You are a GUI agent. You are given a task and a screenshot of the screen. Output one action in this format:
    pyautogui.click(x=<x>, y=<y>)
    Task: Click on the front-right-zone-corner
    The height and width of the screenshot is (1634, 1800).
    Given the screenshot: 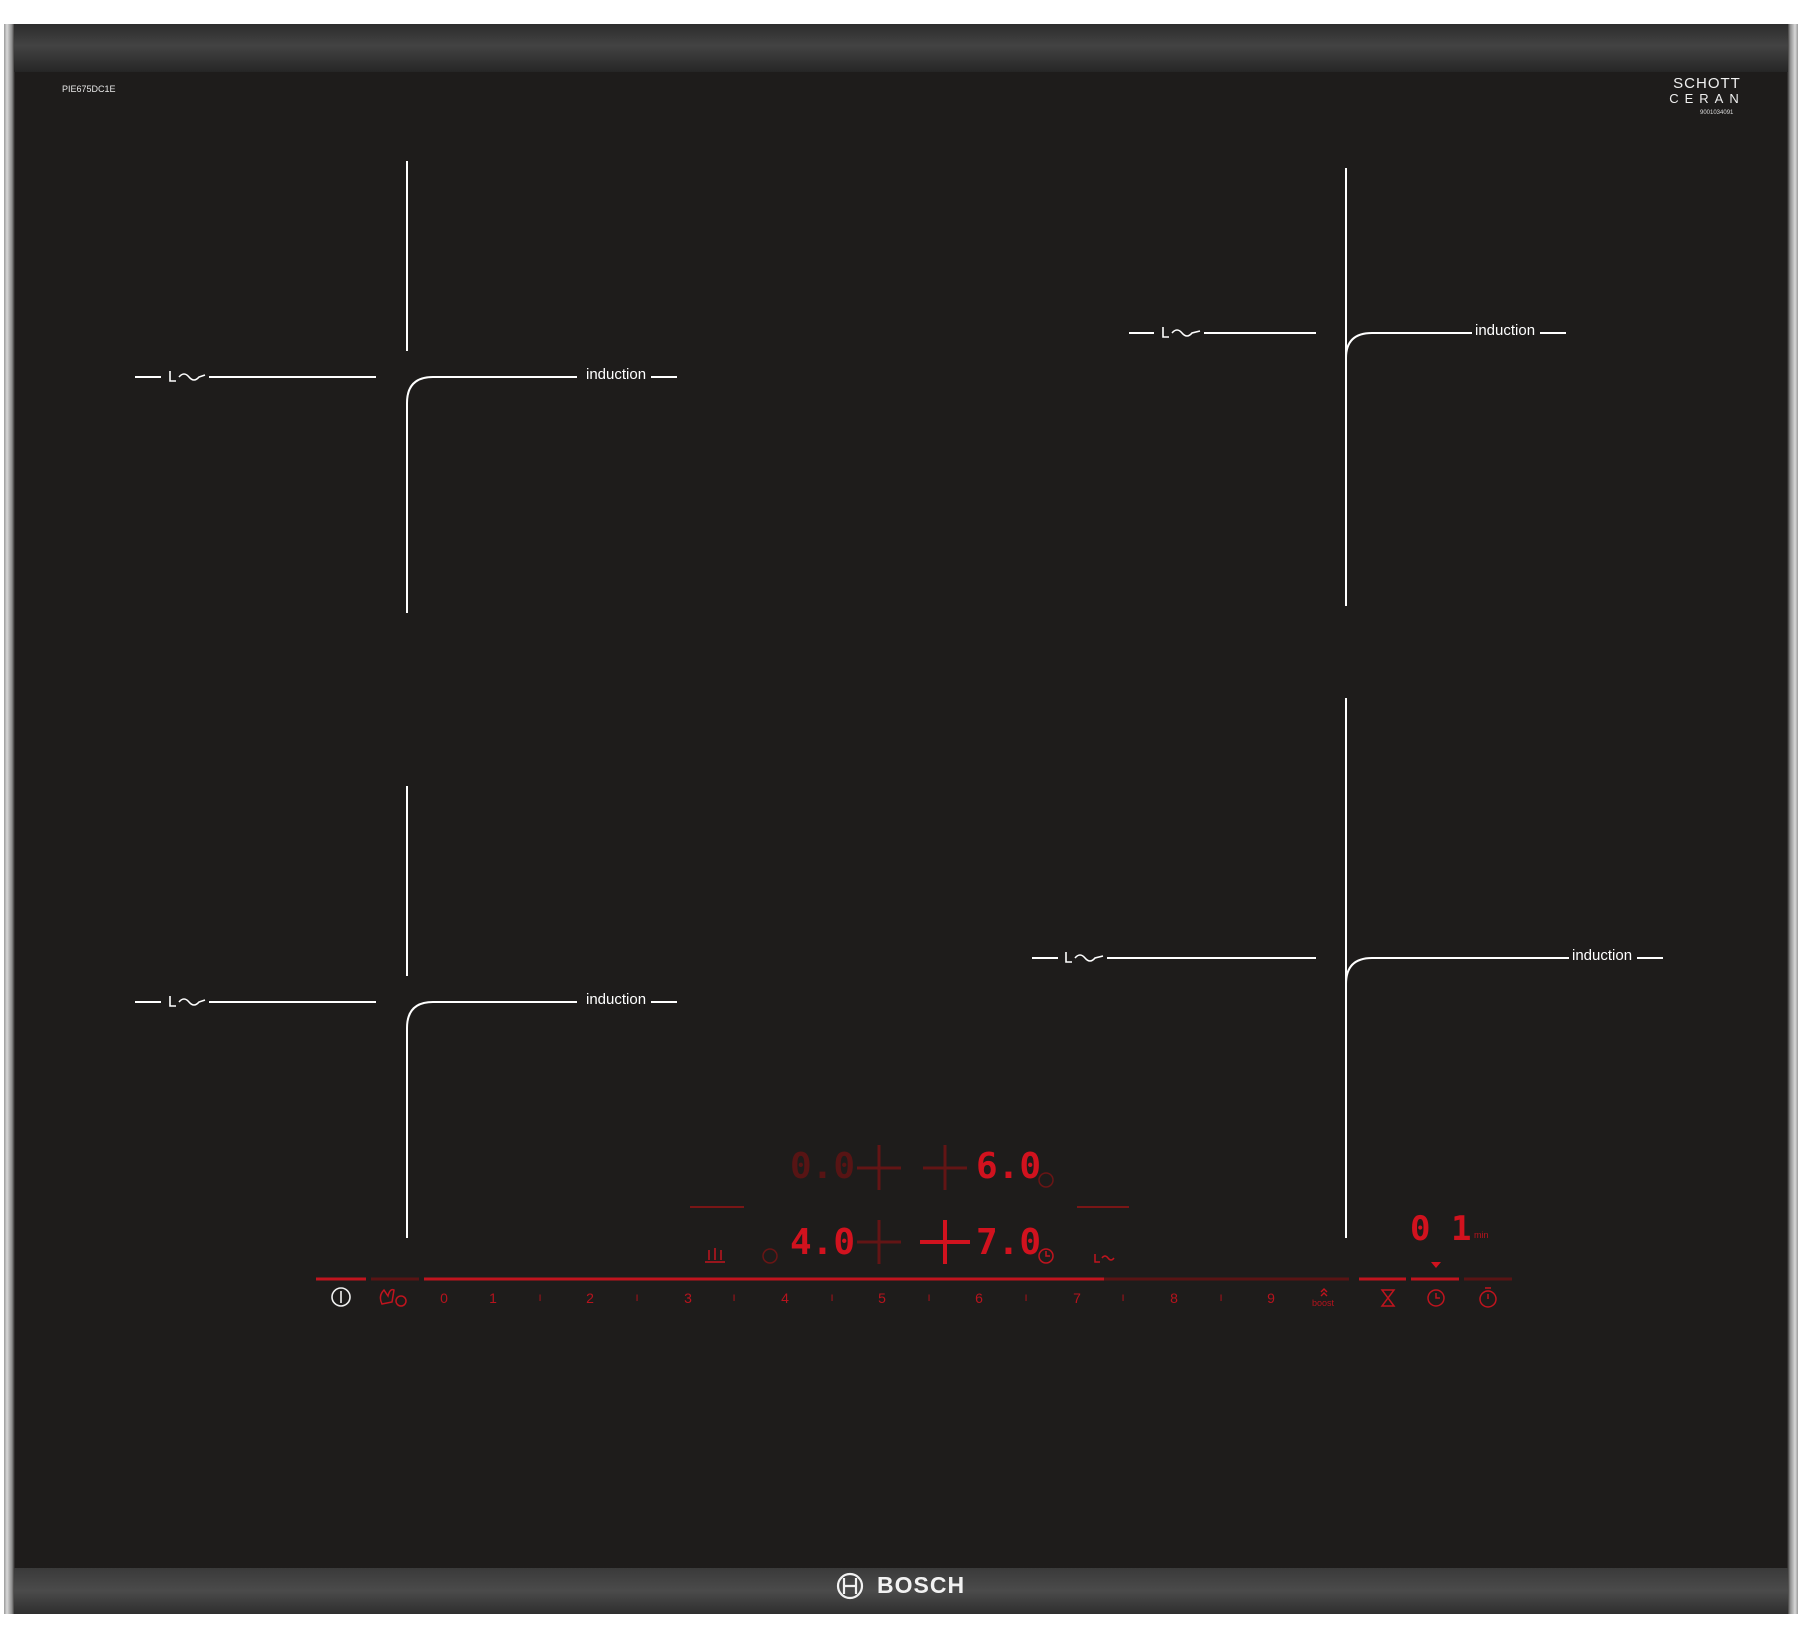 What is the action you would take?
    pyautogui.click(x=1457, y=1097)
    